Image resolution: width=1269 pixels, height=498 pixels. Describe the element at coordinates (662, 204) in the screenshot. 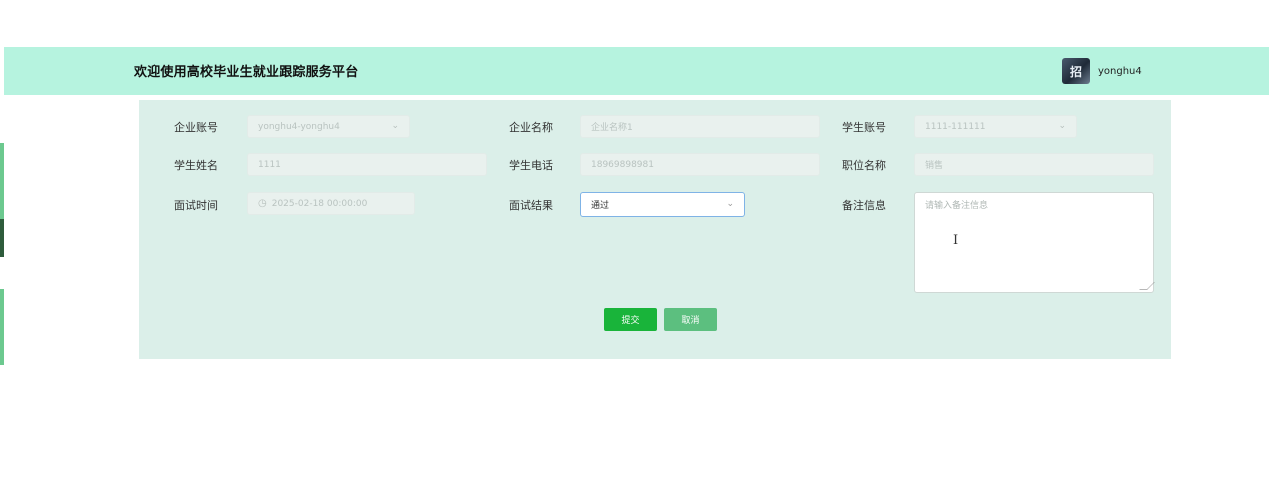

I see `interview-result-select: 通过 ⌄` at that location.